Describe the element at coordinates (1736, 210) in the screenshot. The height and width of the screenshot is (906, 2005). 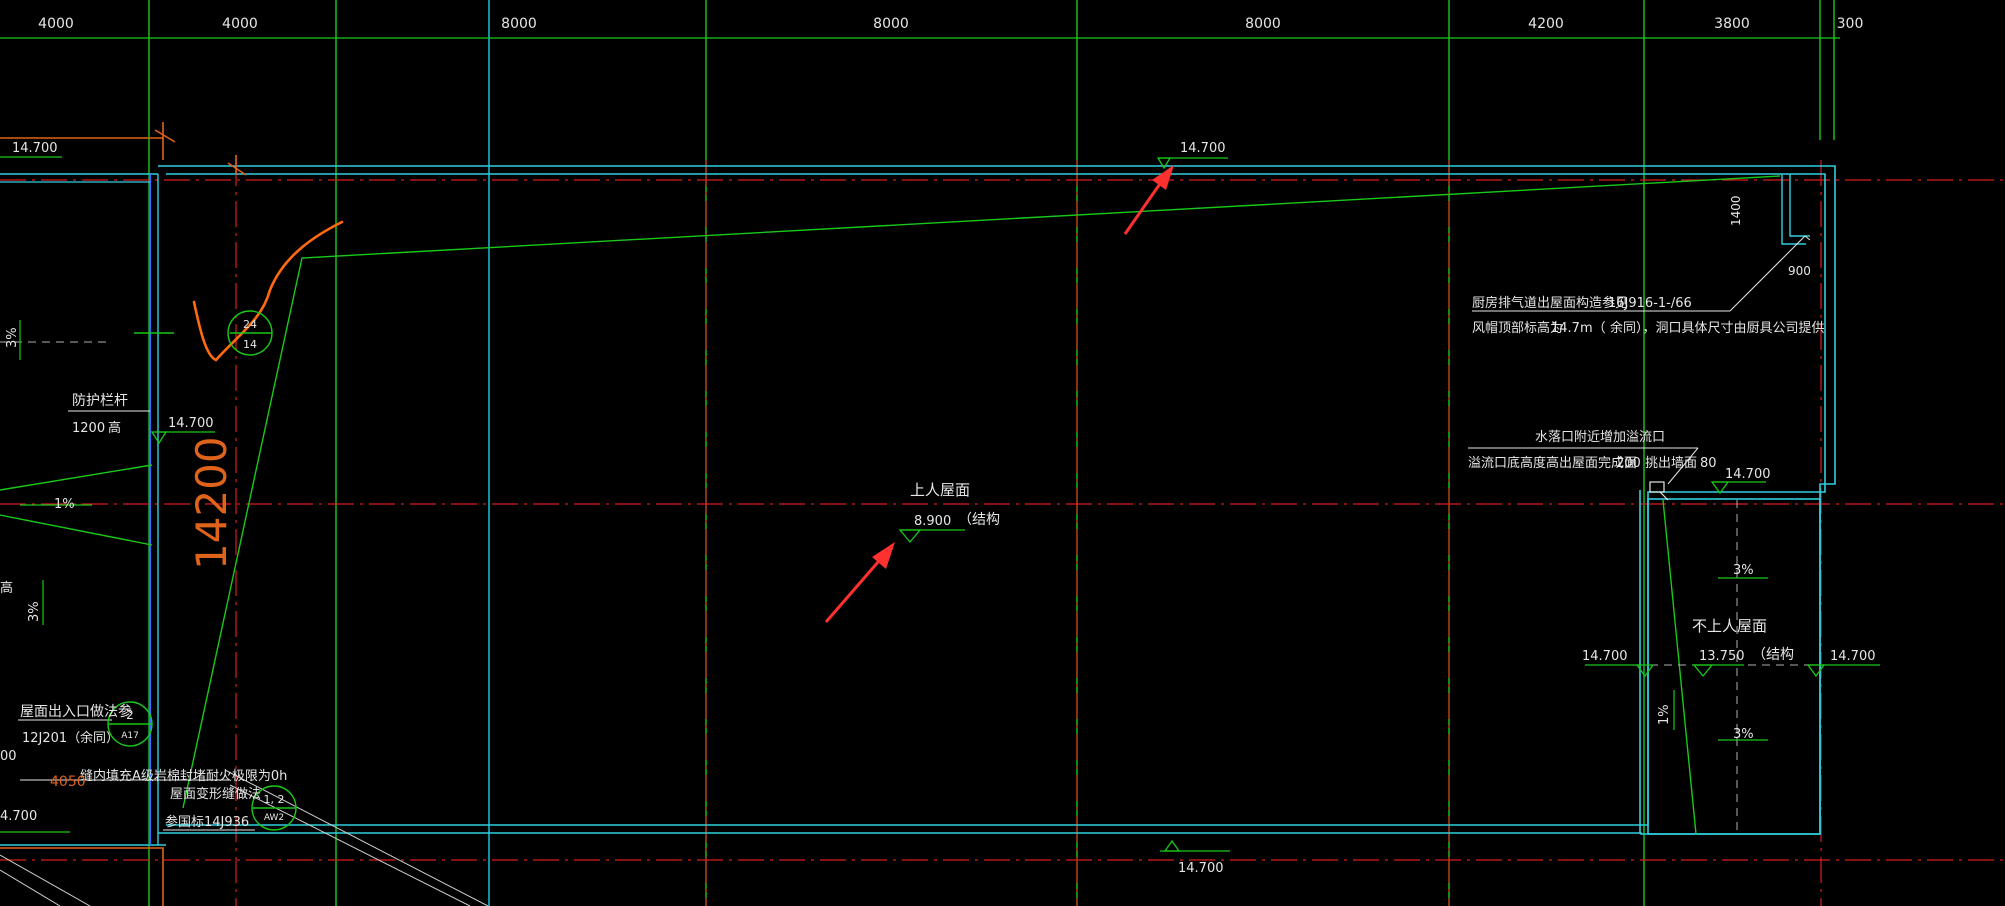
I see `dim-1400: 1400` at that location.